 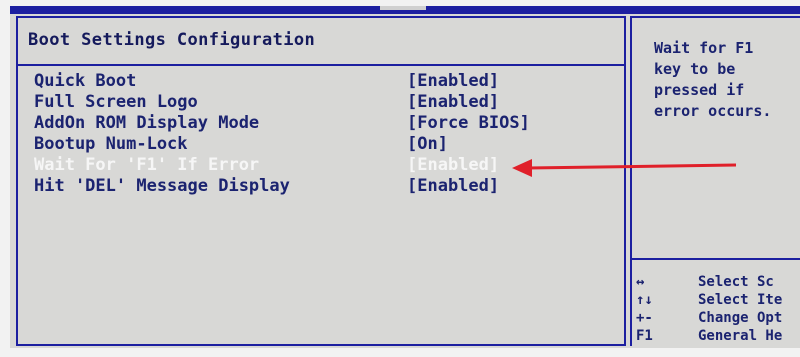 I want to click on key-hint-label: Select Sc, so click(x=736, y=282).